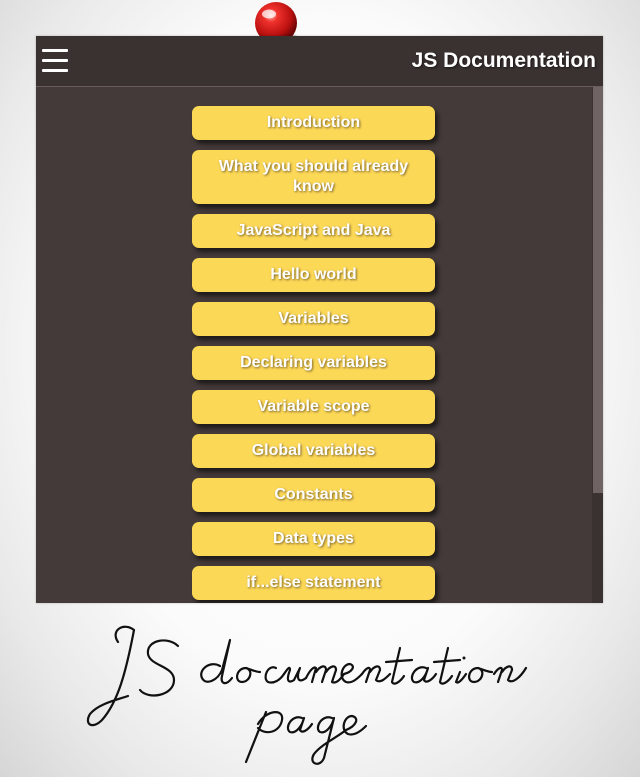 The image size is (640, 777). What do you see at coordinates (313, 231) in the screenshot?
I see `nav-button-javascript-and-java: JavaScript and Java` at bounding box center [313, 231].